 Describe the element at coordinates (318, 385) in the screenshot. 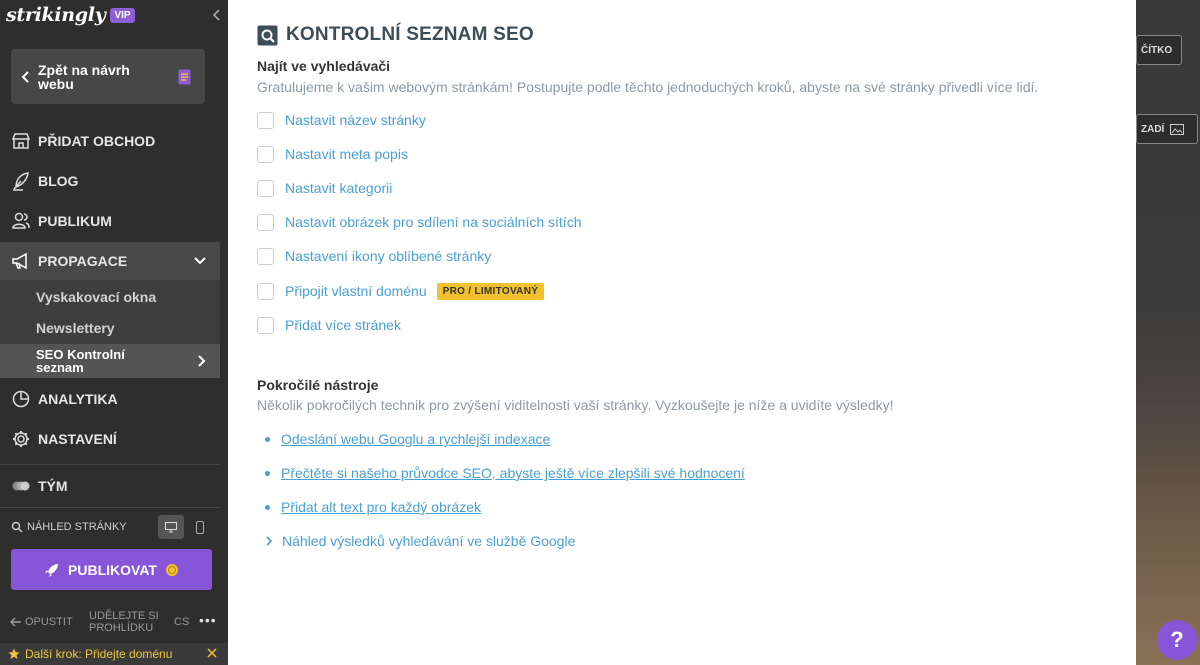

I see `advanced-tools-heading: Pokročilé nástroje` at that location.